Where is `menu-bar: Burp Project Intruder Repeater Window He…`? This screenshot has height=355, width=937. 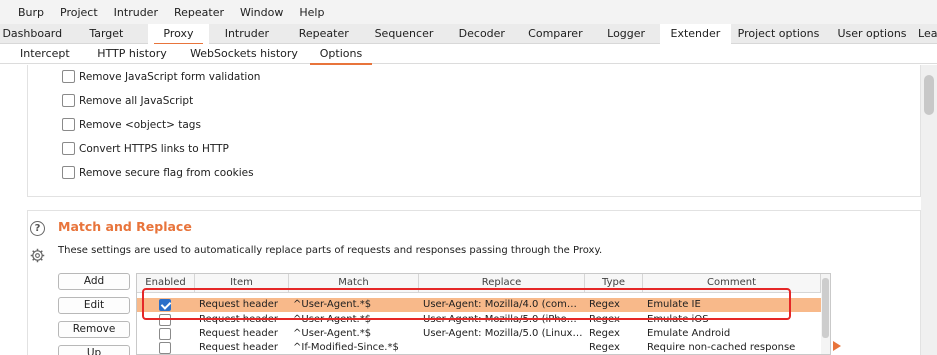 menu-bar: Burp Project Intruder Repeater Window He… is located at coordinates (468, 12).